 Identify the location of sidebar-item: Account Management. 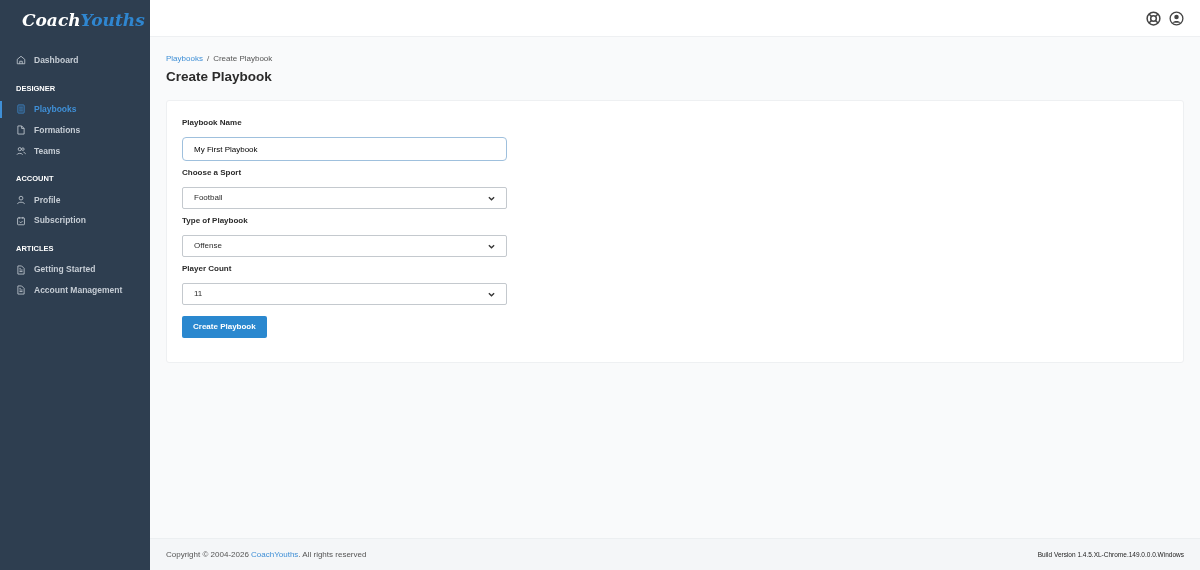
(75, 290).